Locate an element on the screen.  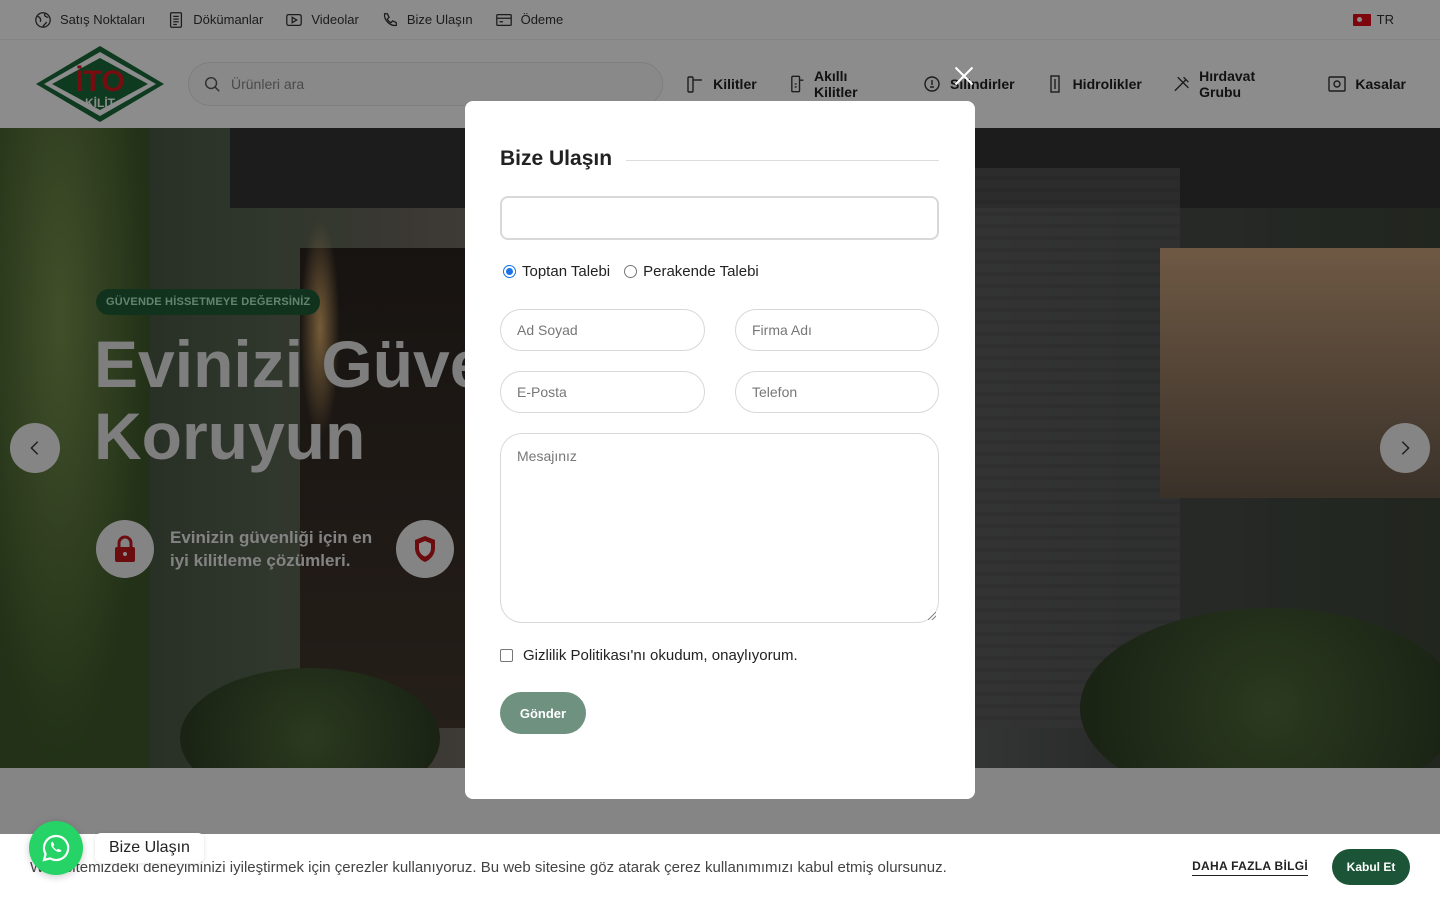
radio-wholesale: Toptan Talebi is located at coordinates (556, 271).